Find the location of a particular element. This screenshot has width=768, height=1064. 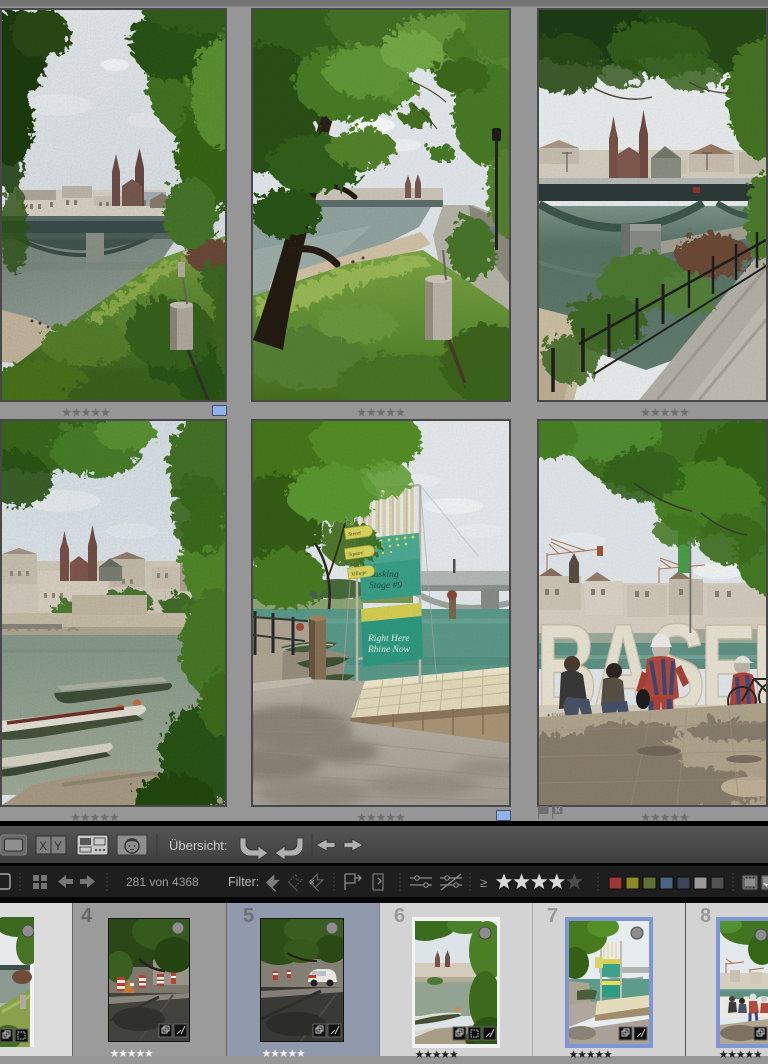

svg-text: X is located at coordinates (43, 846).